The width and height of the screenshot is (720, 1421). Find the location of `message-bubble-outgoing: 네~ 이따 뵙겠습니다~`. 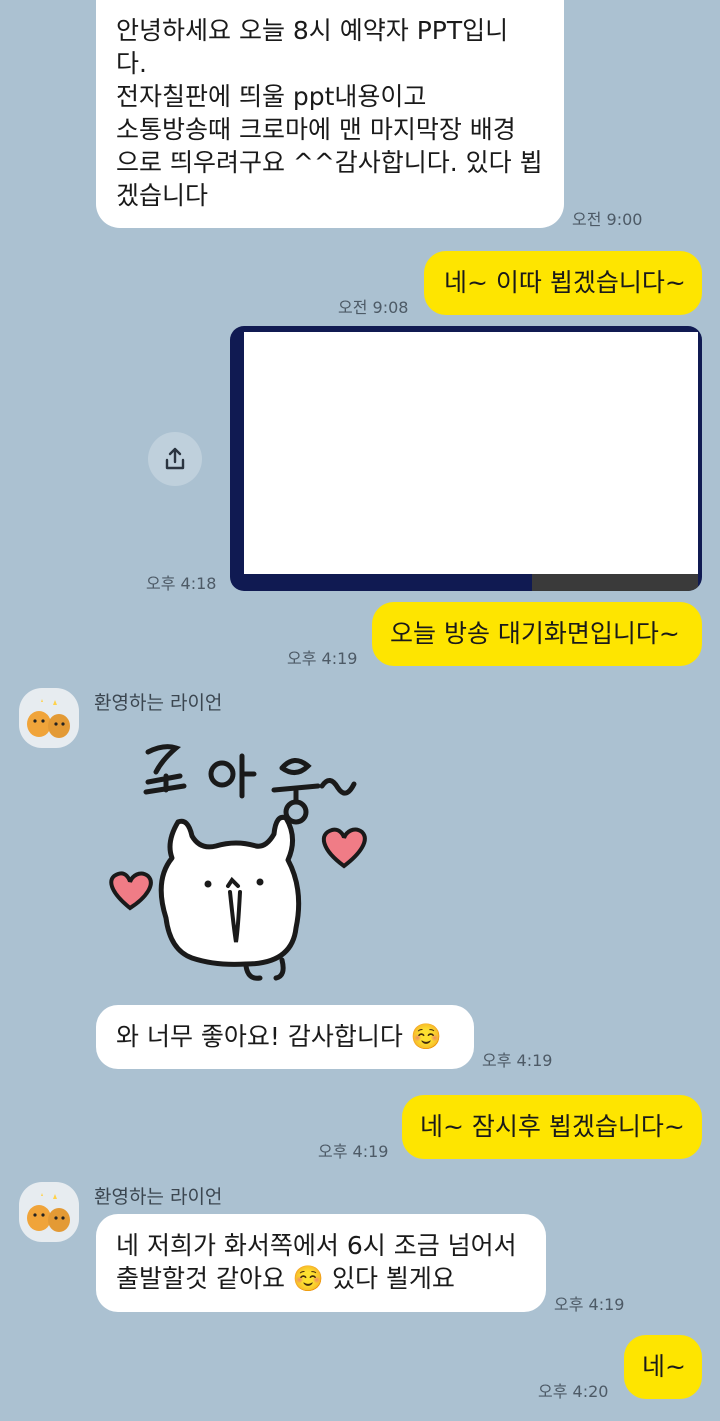

message-bubble-outgoing: 네~ 이따 뵙겠습니다~ is located at coordinates (563, 283).